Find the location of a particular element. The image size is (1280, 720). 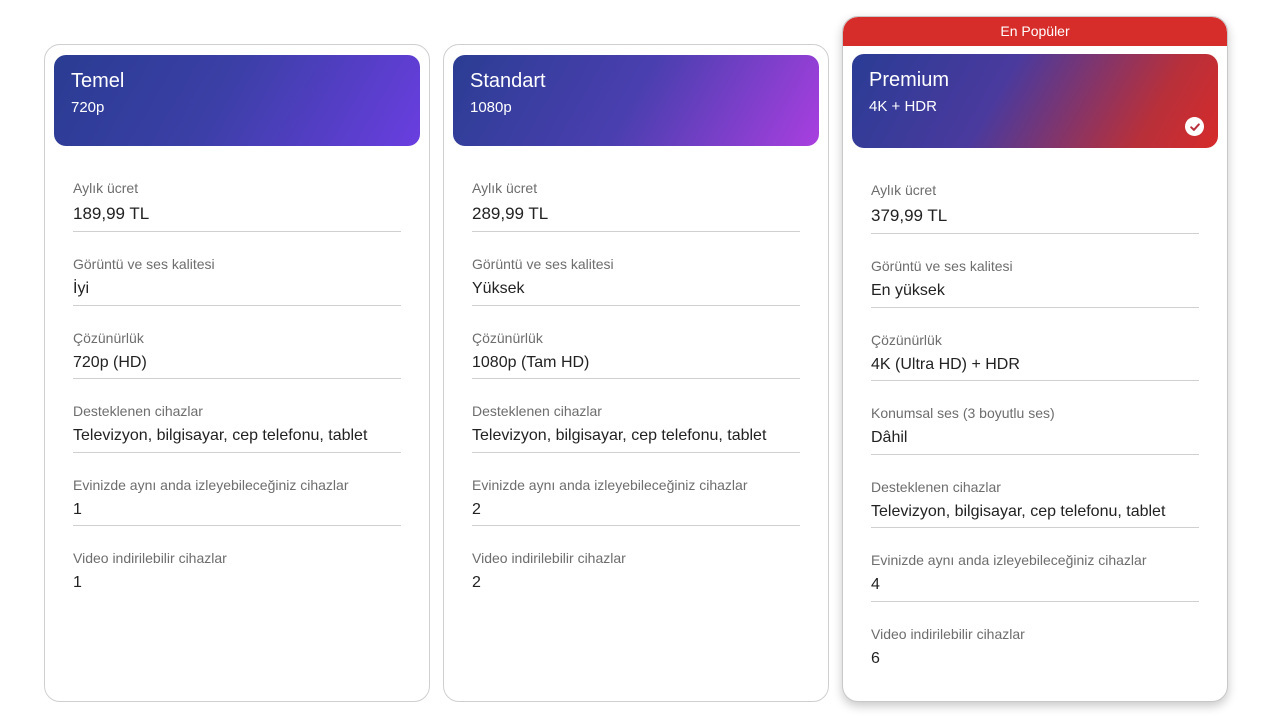

feature-download-devices: Video indirilebilir cihazlar 1 is located at coordinates (237, 563).